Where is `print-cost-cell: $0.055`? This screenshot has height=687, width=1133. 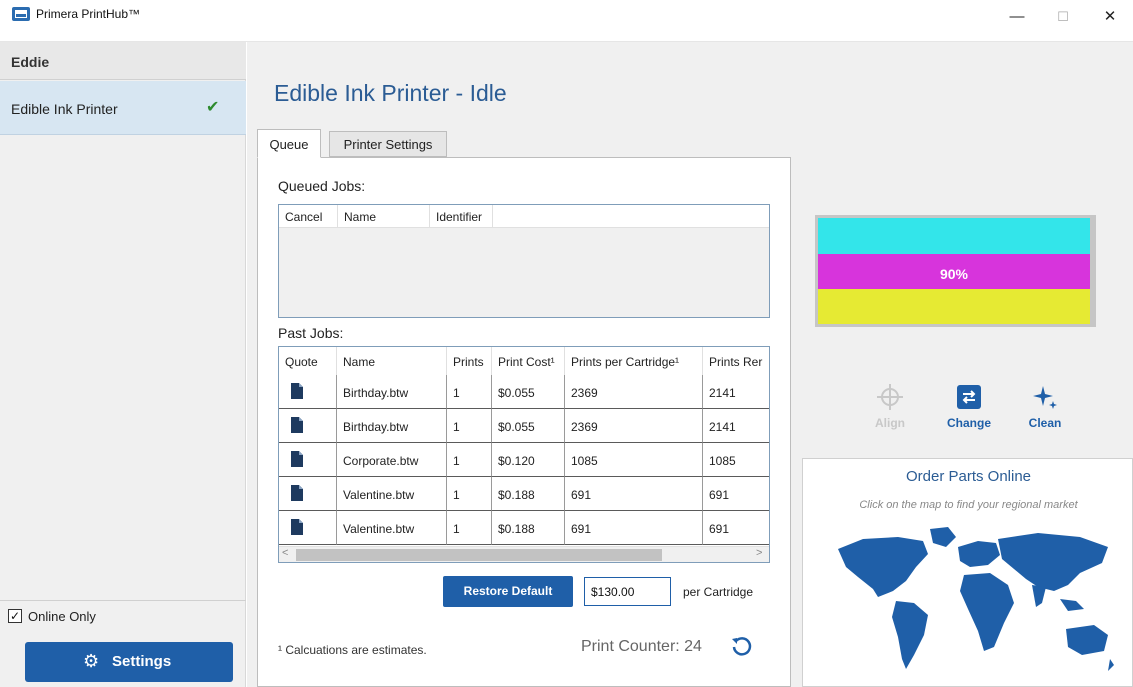
print-cost-cell: $0.055 is located at coordinates (528, 392).